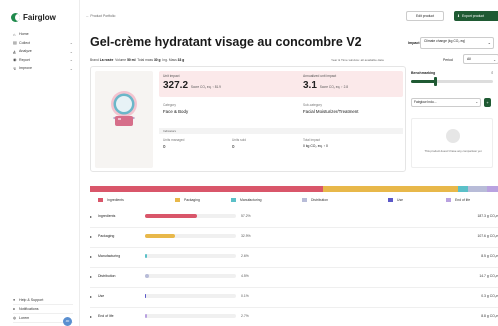  What do you see at coordinates (487, 215) in the screenshot?
I see `row-amount: 187.3 g CO₂e` at bounding box center [487, 215].